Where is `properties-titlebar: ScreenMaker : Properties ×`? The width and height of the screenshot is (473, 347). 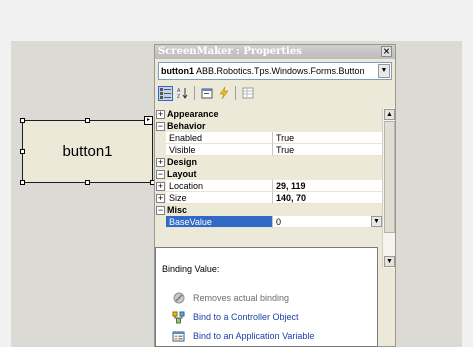
properties-titlebar: ScreenMaker : Properties × is located at coordinates (275, 52).